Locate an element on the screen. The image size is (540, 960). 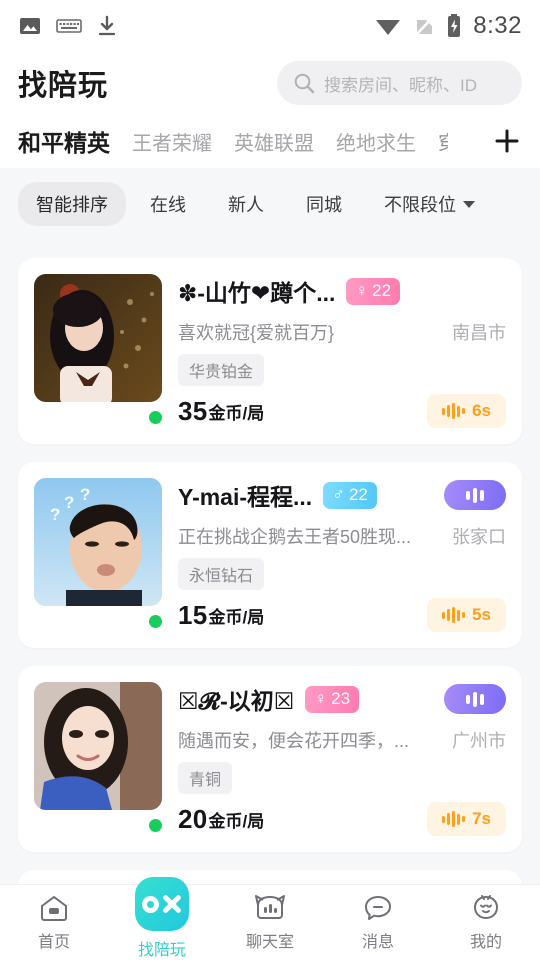
game-tab-3: 绝地求生 is located at coordinates (376, 141).